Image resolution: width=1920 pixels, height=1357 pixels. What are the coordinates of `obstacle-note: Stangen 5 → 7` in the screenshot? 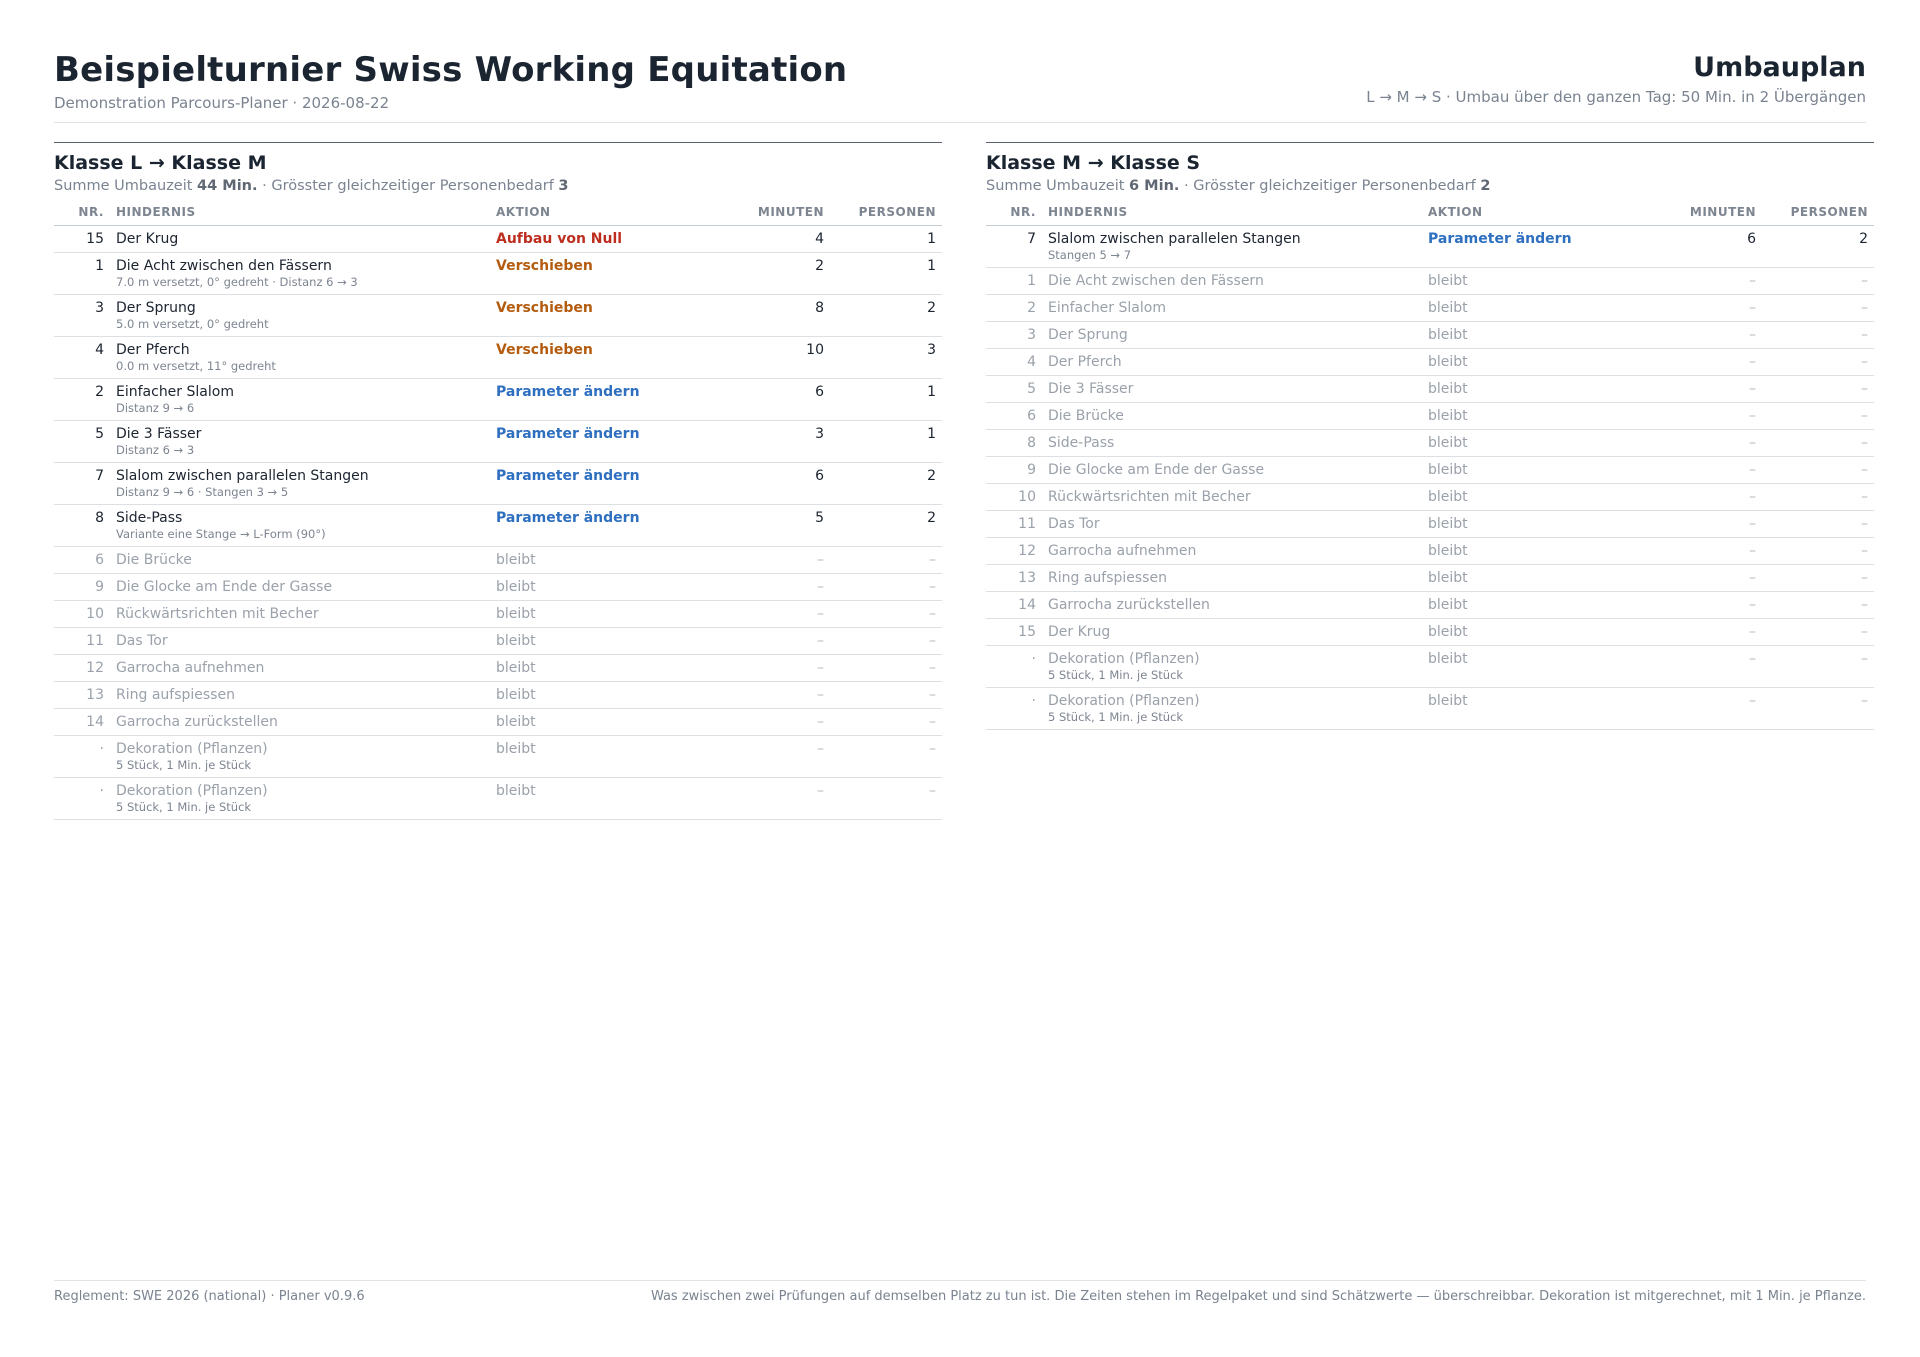 It's located at (1090, 255).